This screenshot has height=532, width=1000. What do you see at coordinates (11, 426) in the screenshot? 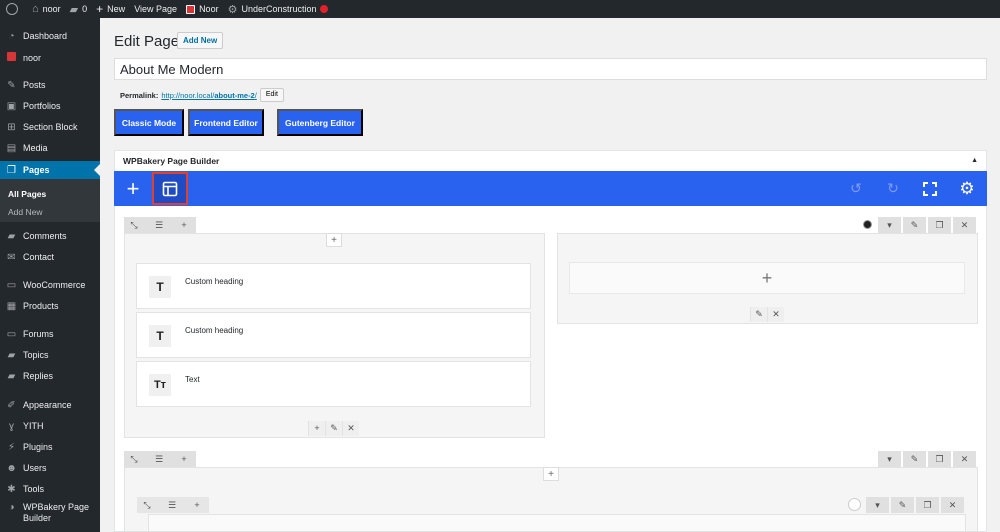
I see `yith-icon: ɣ` at bounding box center [11, 426].